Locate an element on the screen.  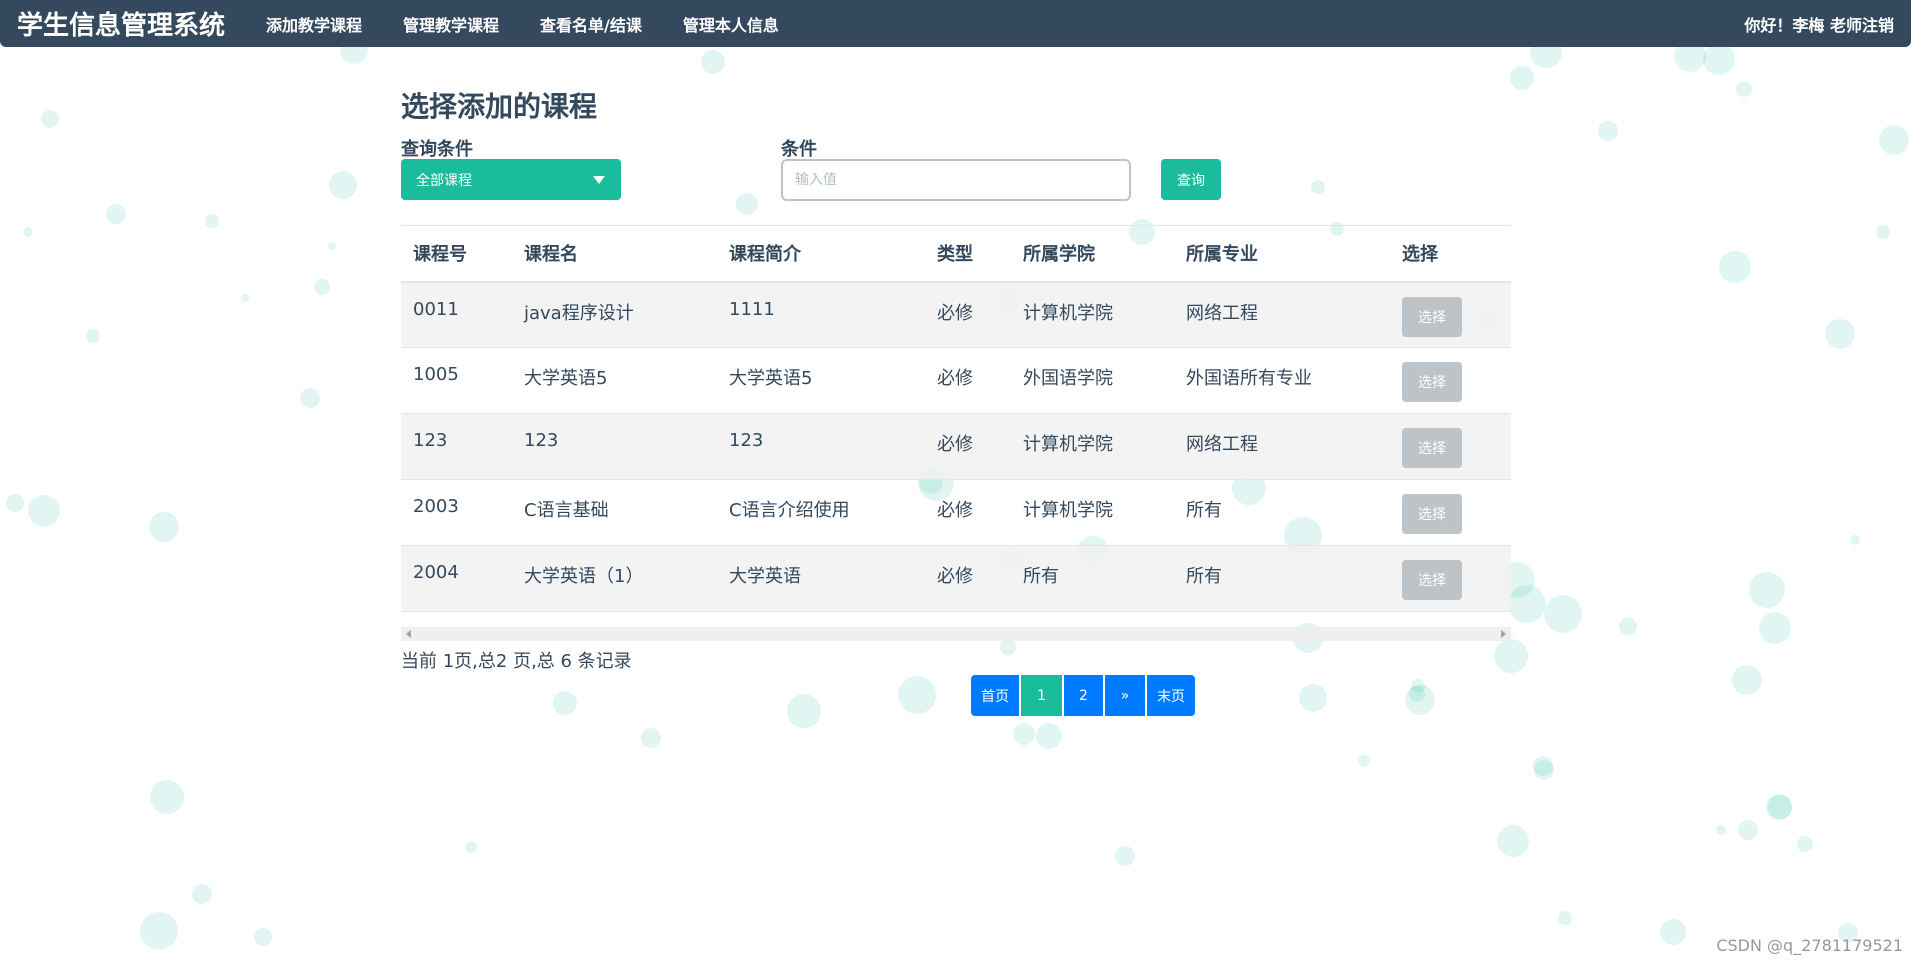
cell-course-intro: 大学英语5 is located at coordinates (771, 378).